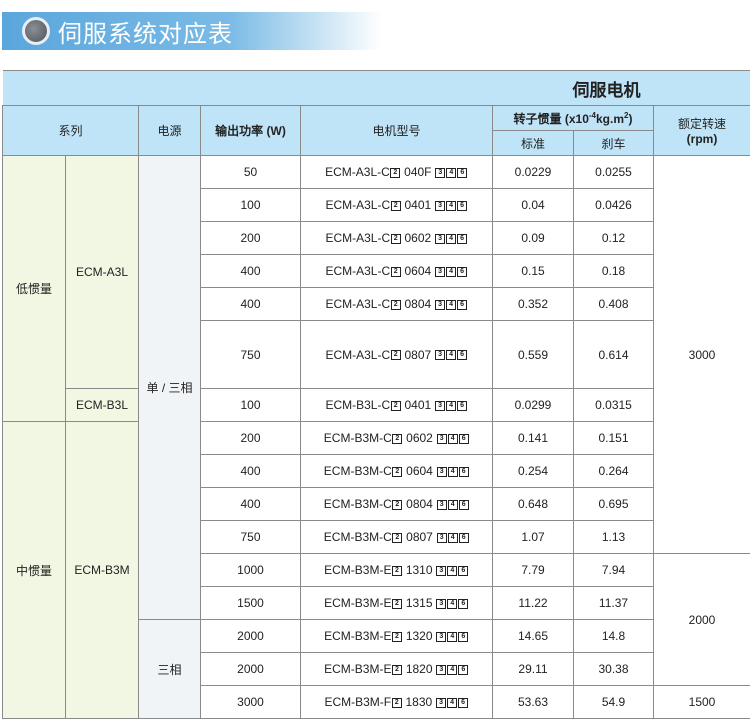 This screenshot has width=750, height=723. What do you see at coordinates (250, 172) in the screenshot?
I see `output-power: 50` at bounding box center [250, 172].